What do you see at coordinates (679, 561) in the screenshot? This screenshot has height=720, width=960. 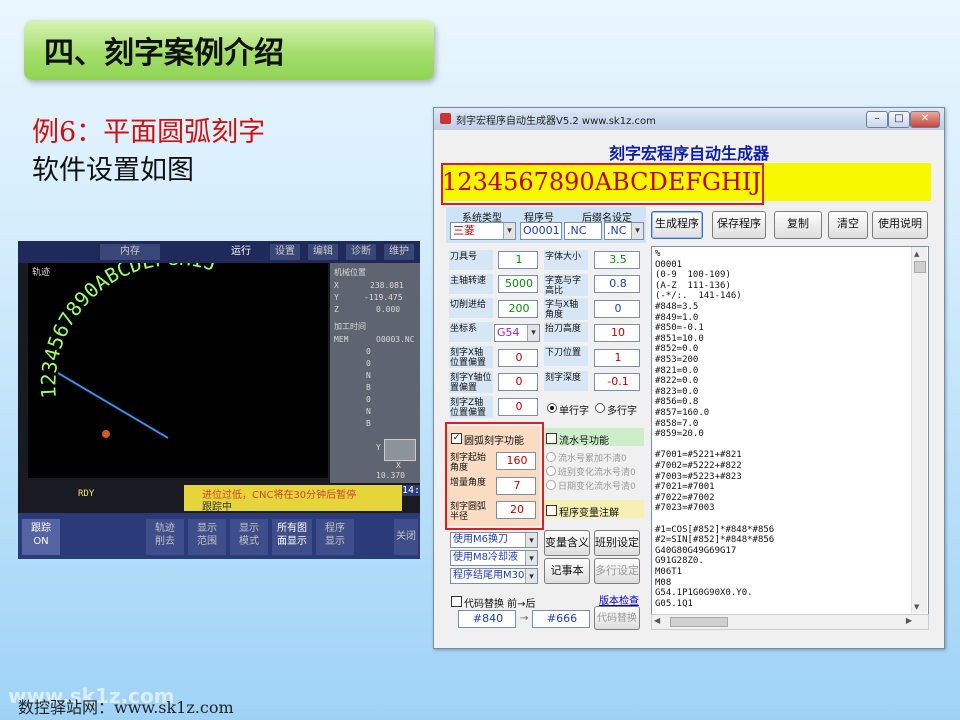 I see `code-line: G91G28Z0.` at bounding box center [679, 561].